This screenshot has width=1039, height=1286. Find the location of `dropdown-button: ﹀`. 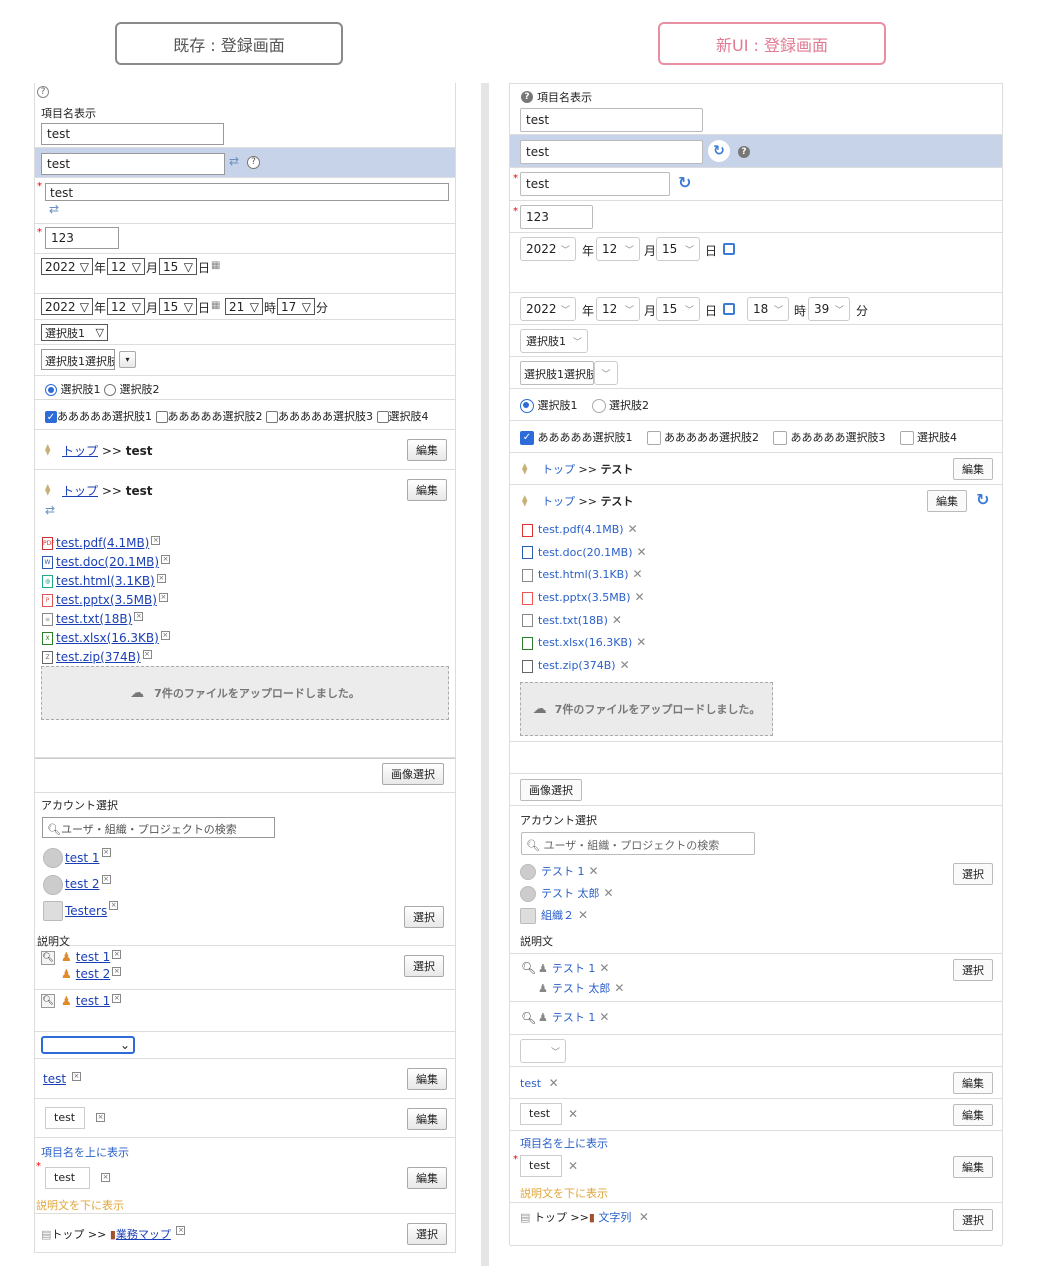

dropdown-button: ﹀ is located at coordinates (606, 373).